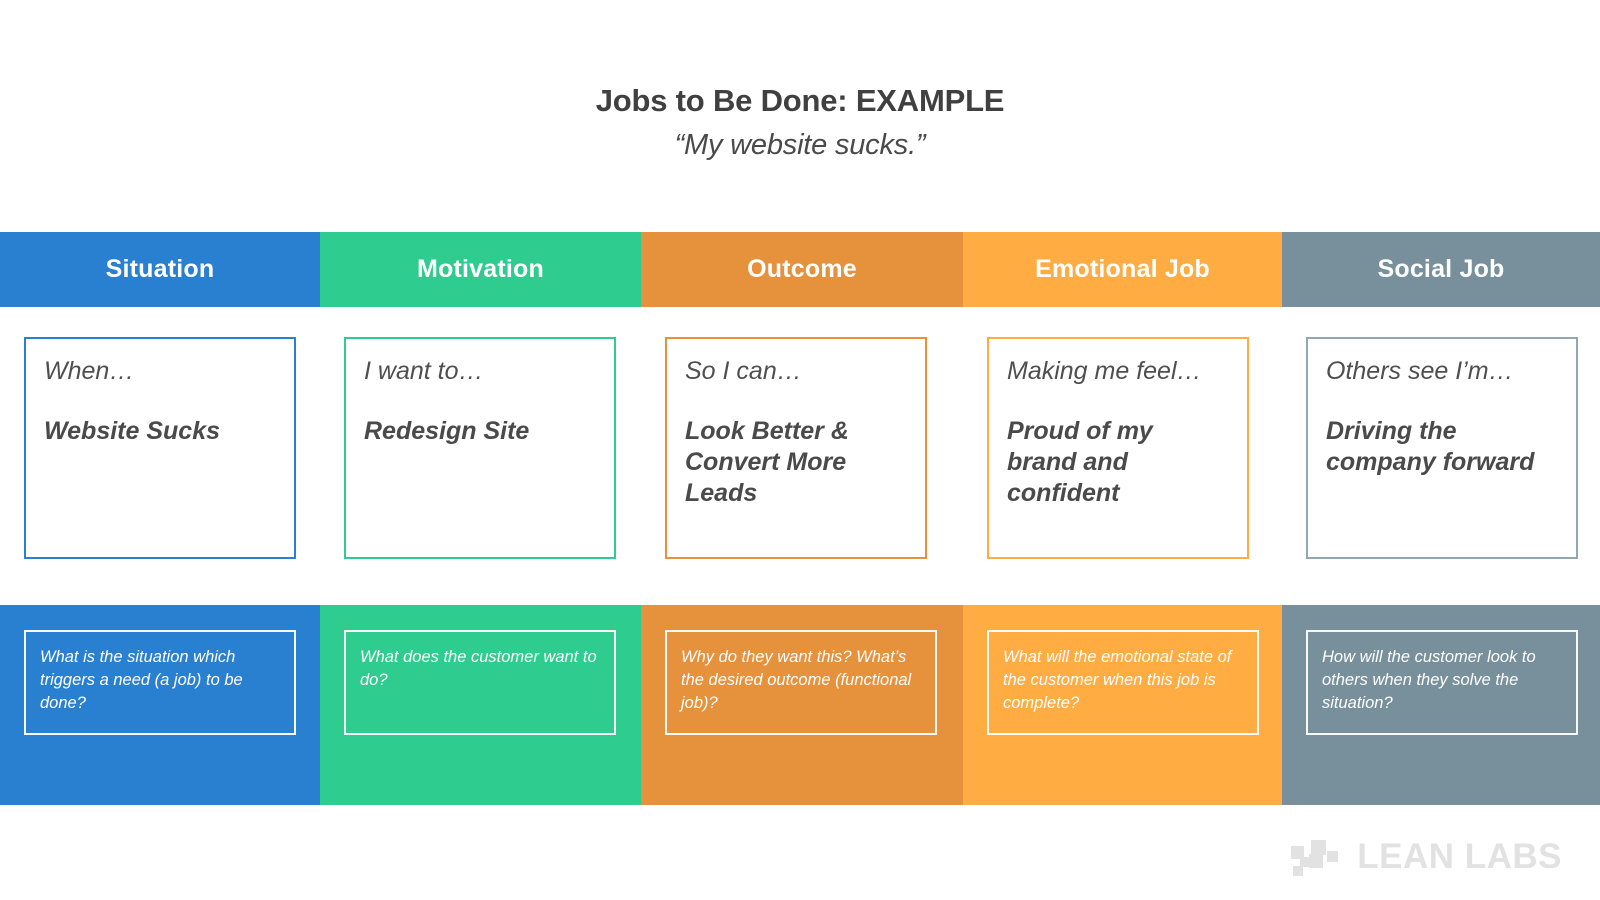 This screenshot has height=900, width=1600. Describe the element at coordinates (1080, 462) in the screenshot. I see `card-answer-emotional-job: Proud of my brand and confident` at that location.